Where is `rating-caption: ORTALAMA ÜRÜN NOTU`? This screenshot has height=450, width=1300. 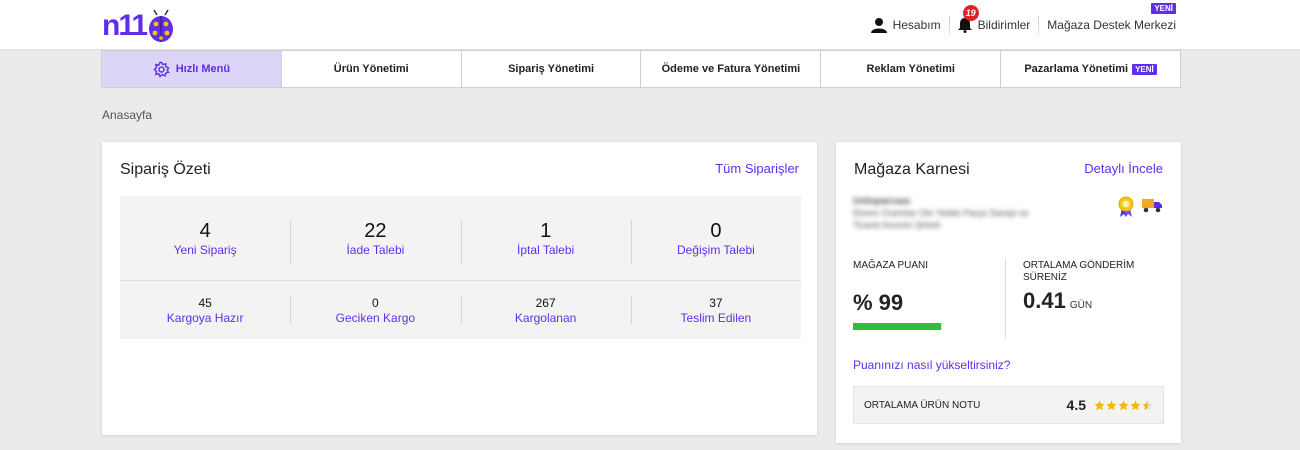 rating-caption: ORTALAMA ÜRÜN NOTU is located at coordinates (922, 405).